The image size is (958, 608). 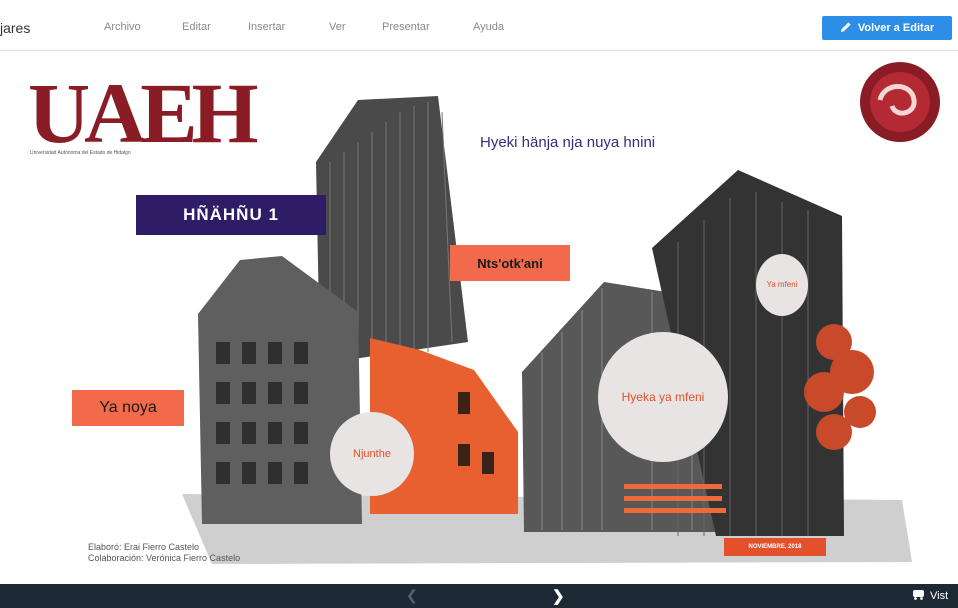 I want to click on credit-elaboro: Elaboró: Erai Fierro Castelo, so click(x=144, y=547).